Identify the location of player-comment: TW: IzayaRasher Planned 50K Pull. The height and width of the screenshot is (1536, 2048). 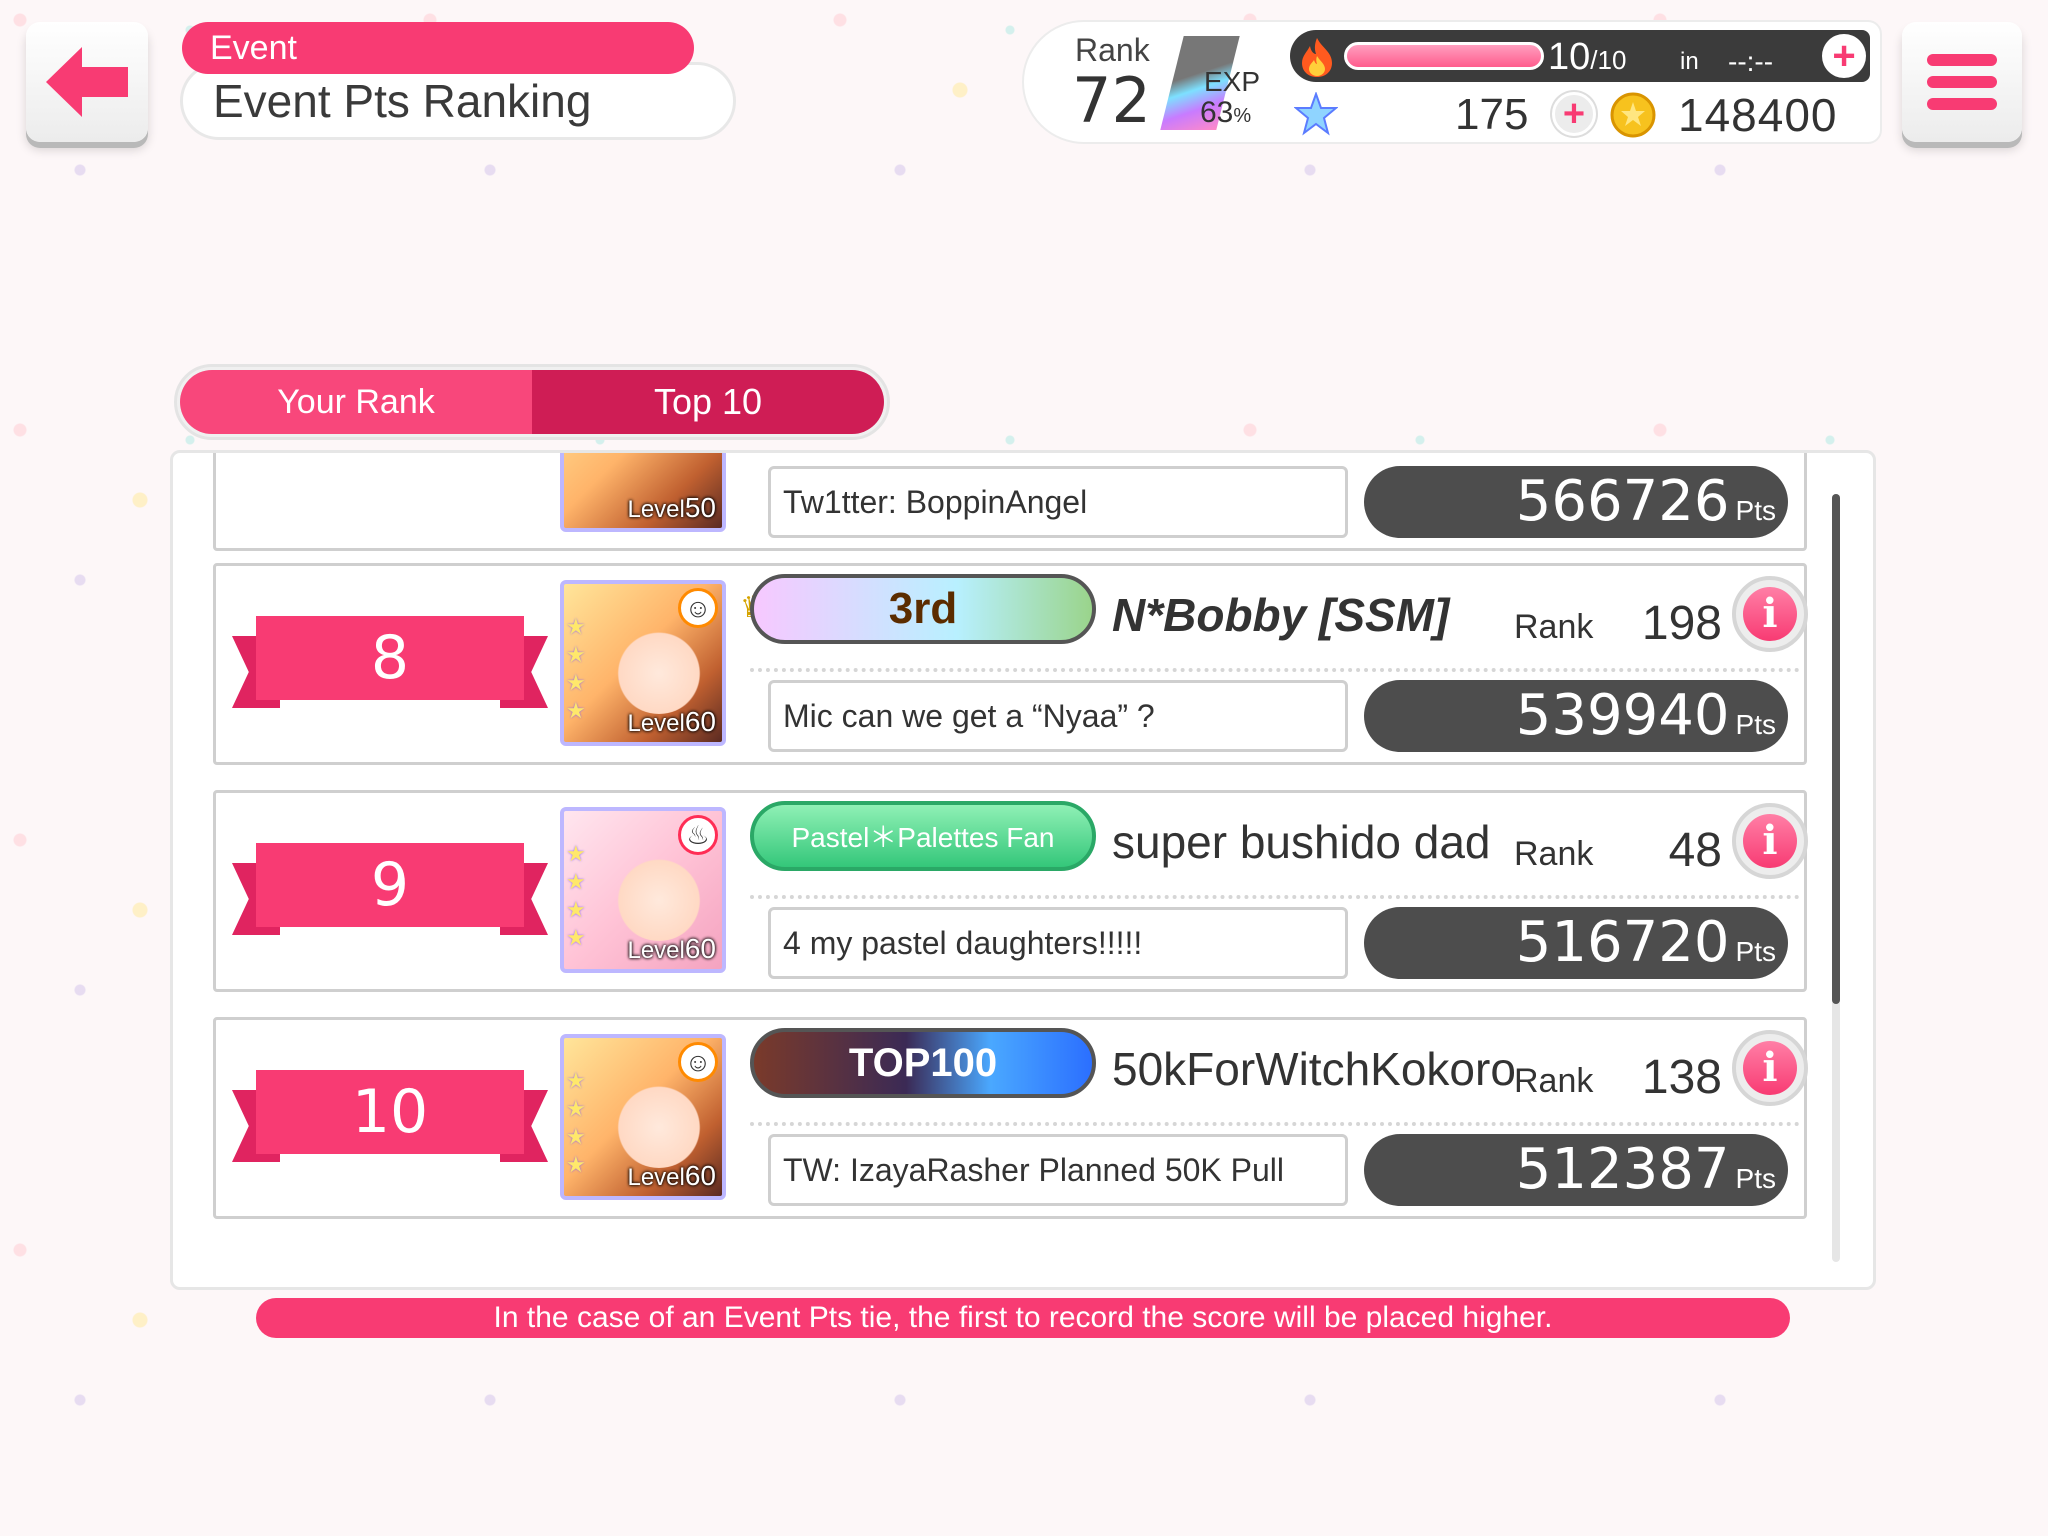
(1058, 1170).